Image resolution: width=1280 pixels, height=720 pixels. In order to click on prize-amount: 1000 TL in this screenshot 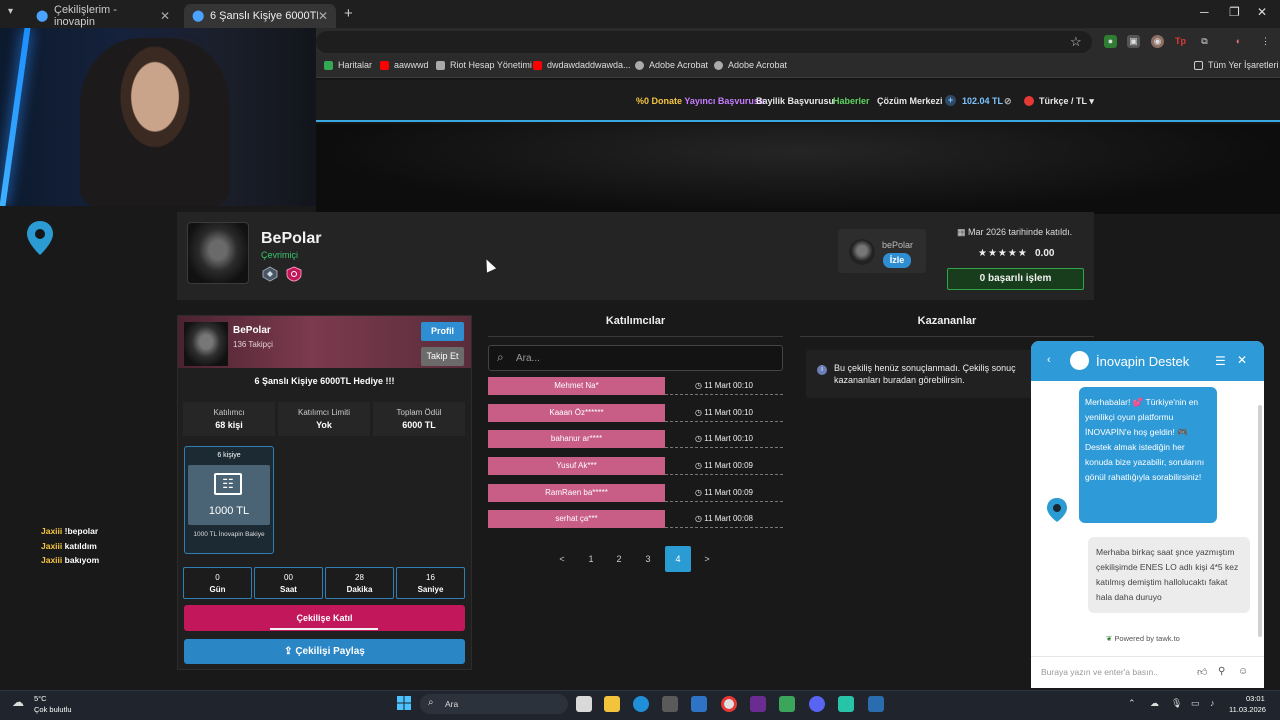, I will do `click(229, 511)`.